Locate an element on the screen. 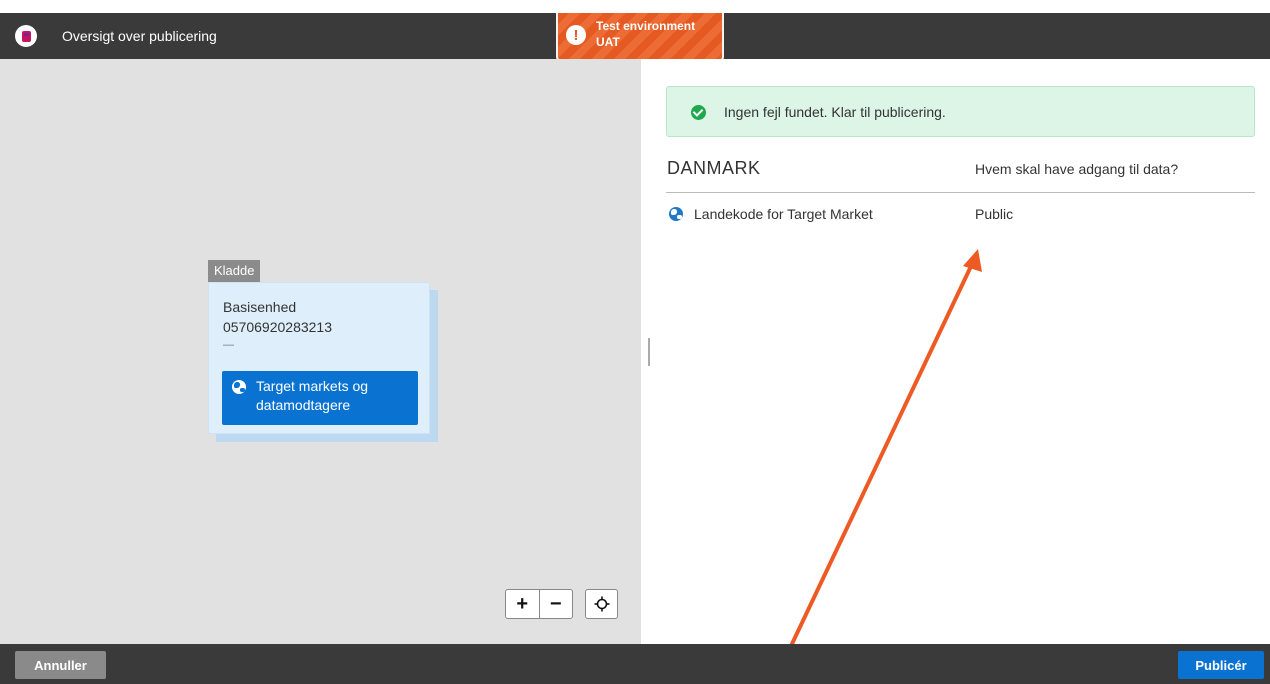 Image resolution: width=1270 pixels, height=684 pixels. fit-view-button is located at coordinates (601, 604).